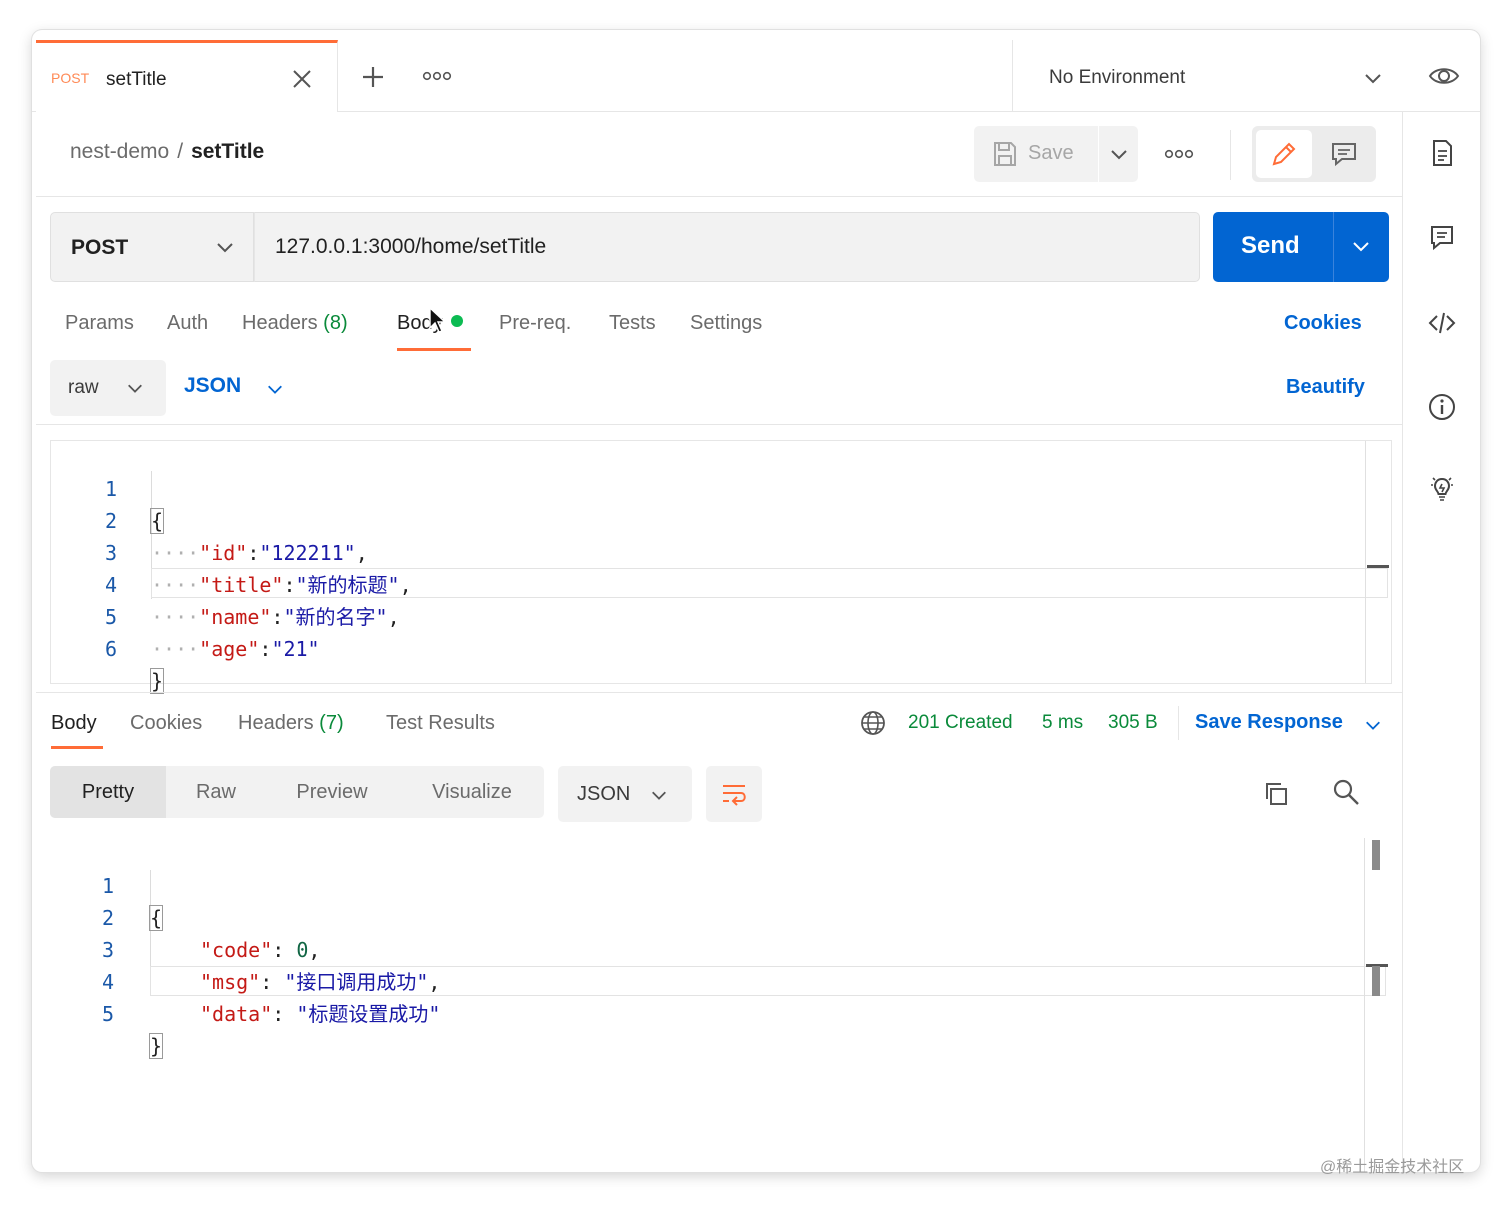 This screenshot has height=1205, width=1512. Describe the element at coordinates (756, 71) in the screenshot. I see `tab-bar: POST setTitle No Environment` at that location.